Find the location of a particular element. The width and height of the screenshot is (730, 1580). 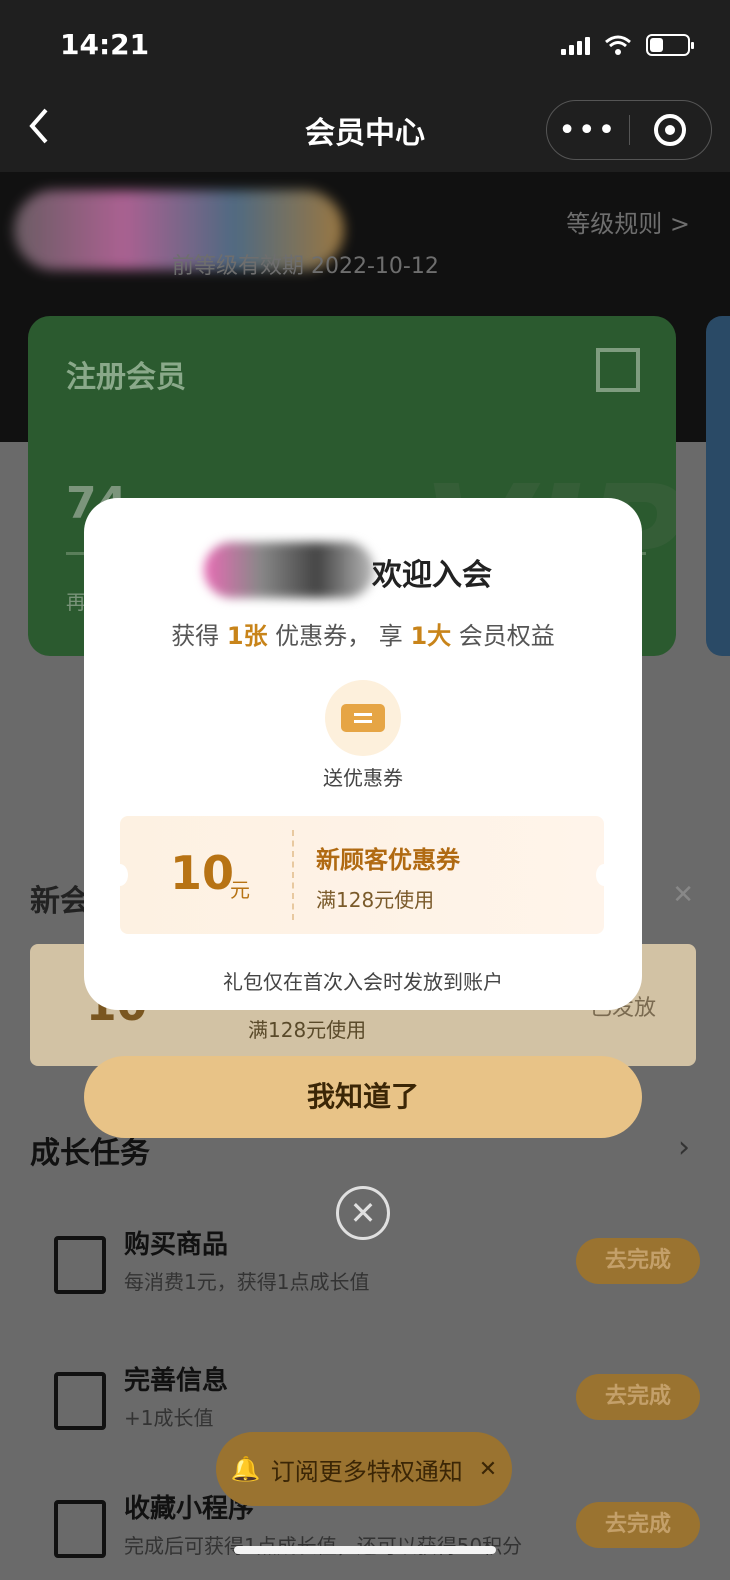

coupon-condition: 满128元使用 is located at coordinates (375, 900).